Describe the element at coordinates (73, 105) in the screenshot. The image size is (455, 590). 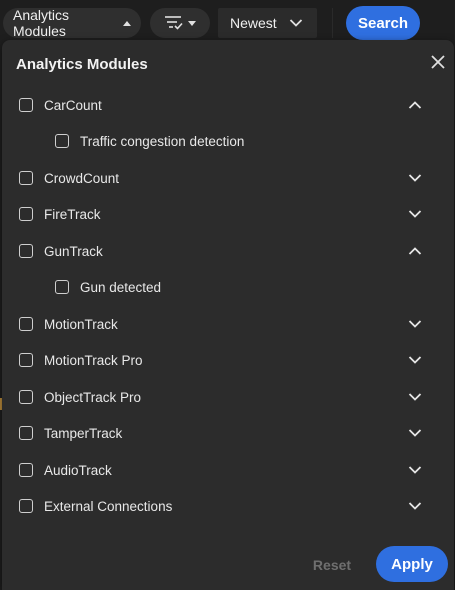
I see `module-label: CarCount` at that location.